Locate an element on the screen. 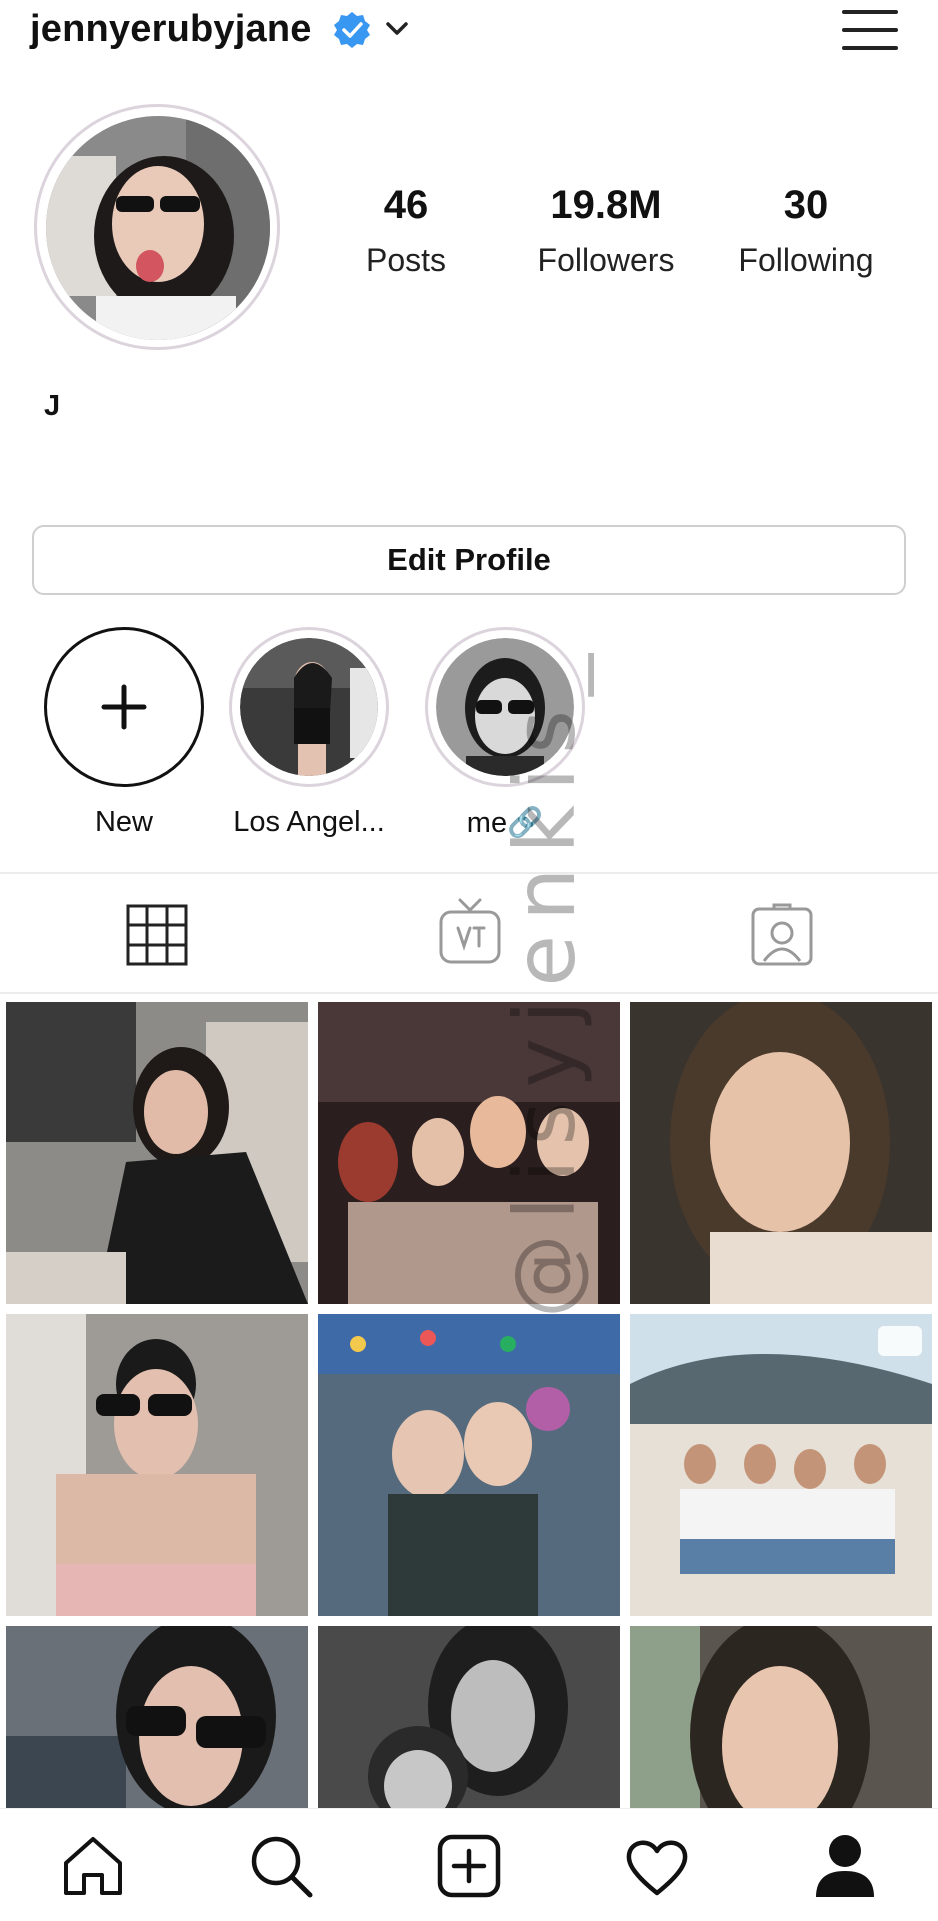 Image resolution: width=938 pixels, height=1921 pixels. avatar is located at coordinates (158, 228).